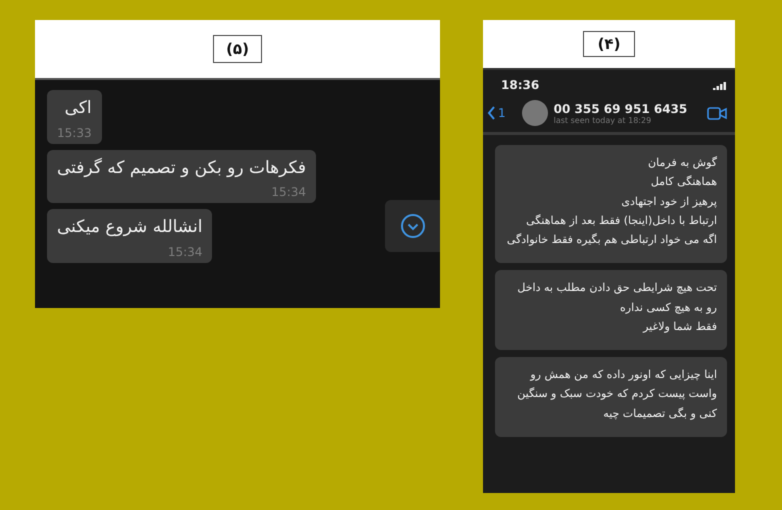 Image resolution: width=782 pixels, height=510 pixels. I want to click on scroll-down-button, so click(412, 226).